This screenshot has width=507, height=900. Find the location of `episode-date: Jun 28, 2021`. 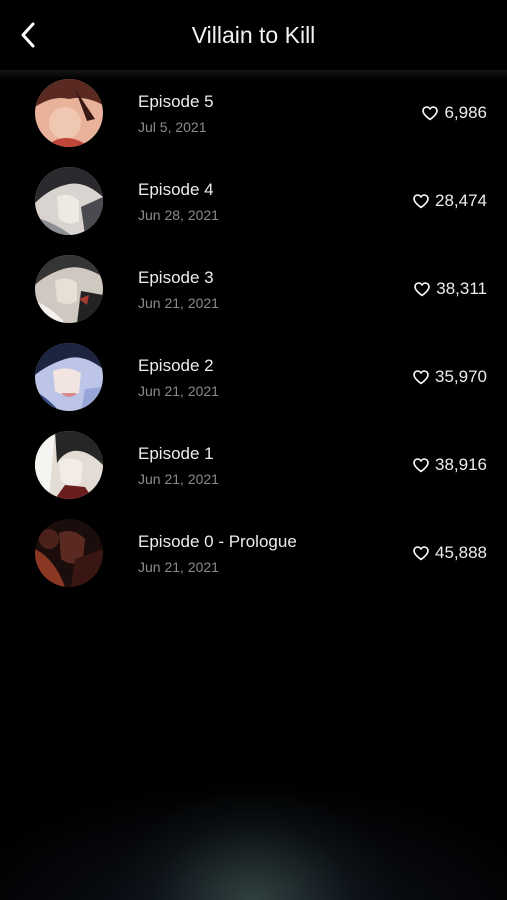

episode-date: Jun 28, 2021 is located at coordinates (178, 215).